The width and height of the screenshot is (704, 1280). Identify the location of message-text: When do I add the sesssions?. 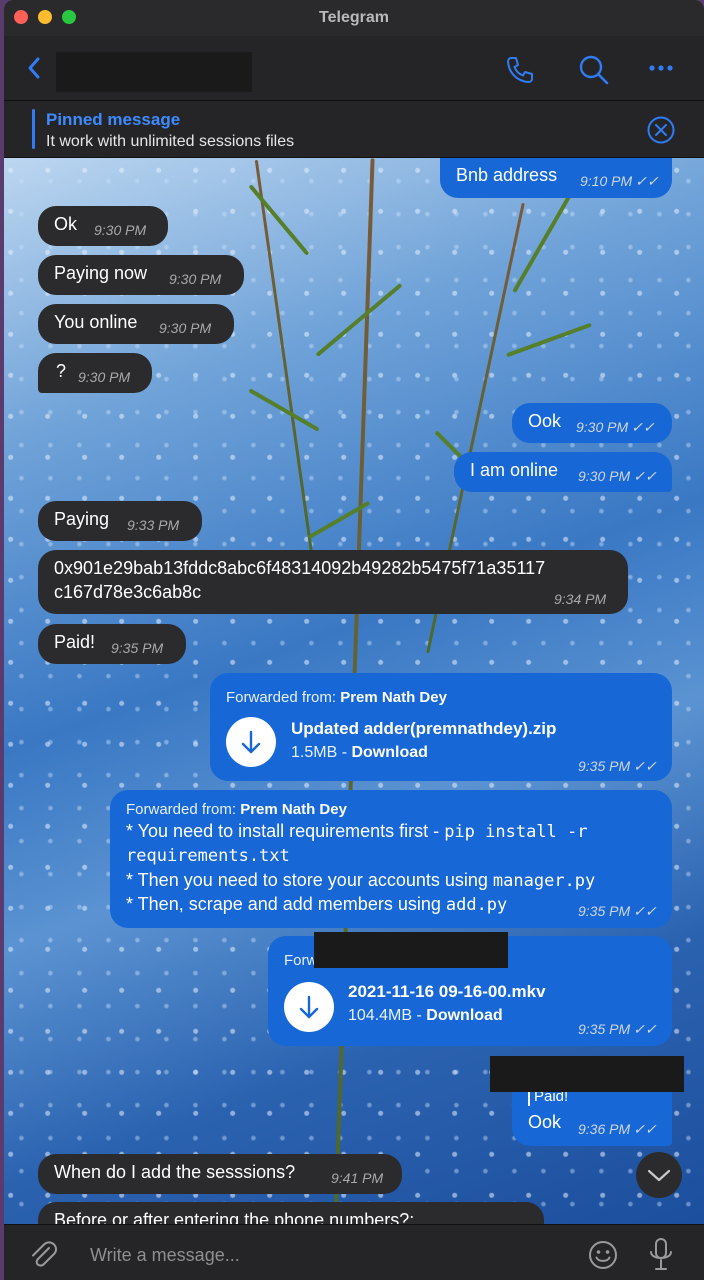
(175, 1172).